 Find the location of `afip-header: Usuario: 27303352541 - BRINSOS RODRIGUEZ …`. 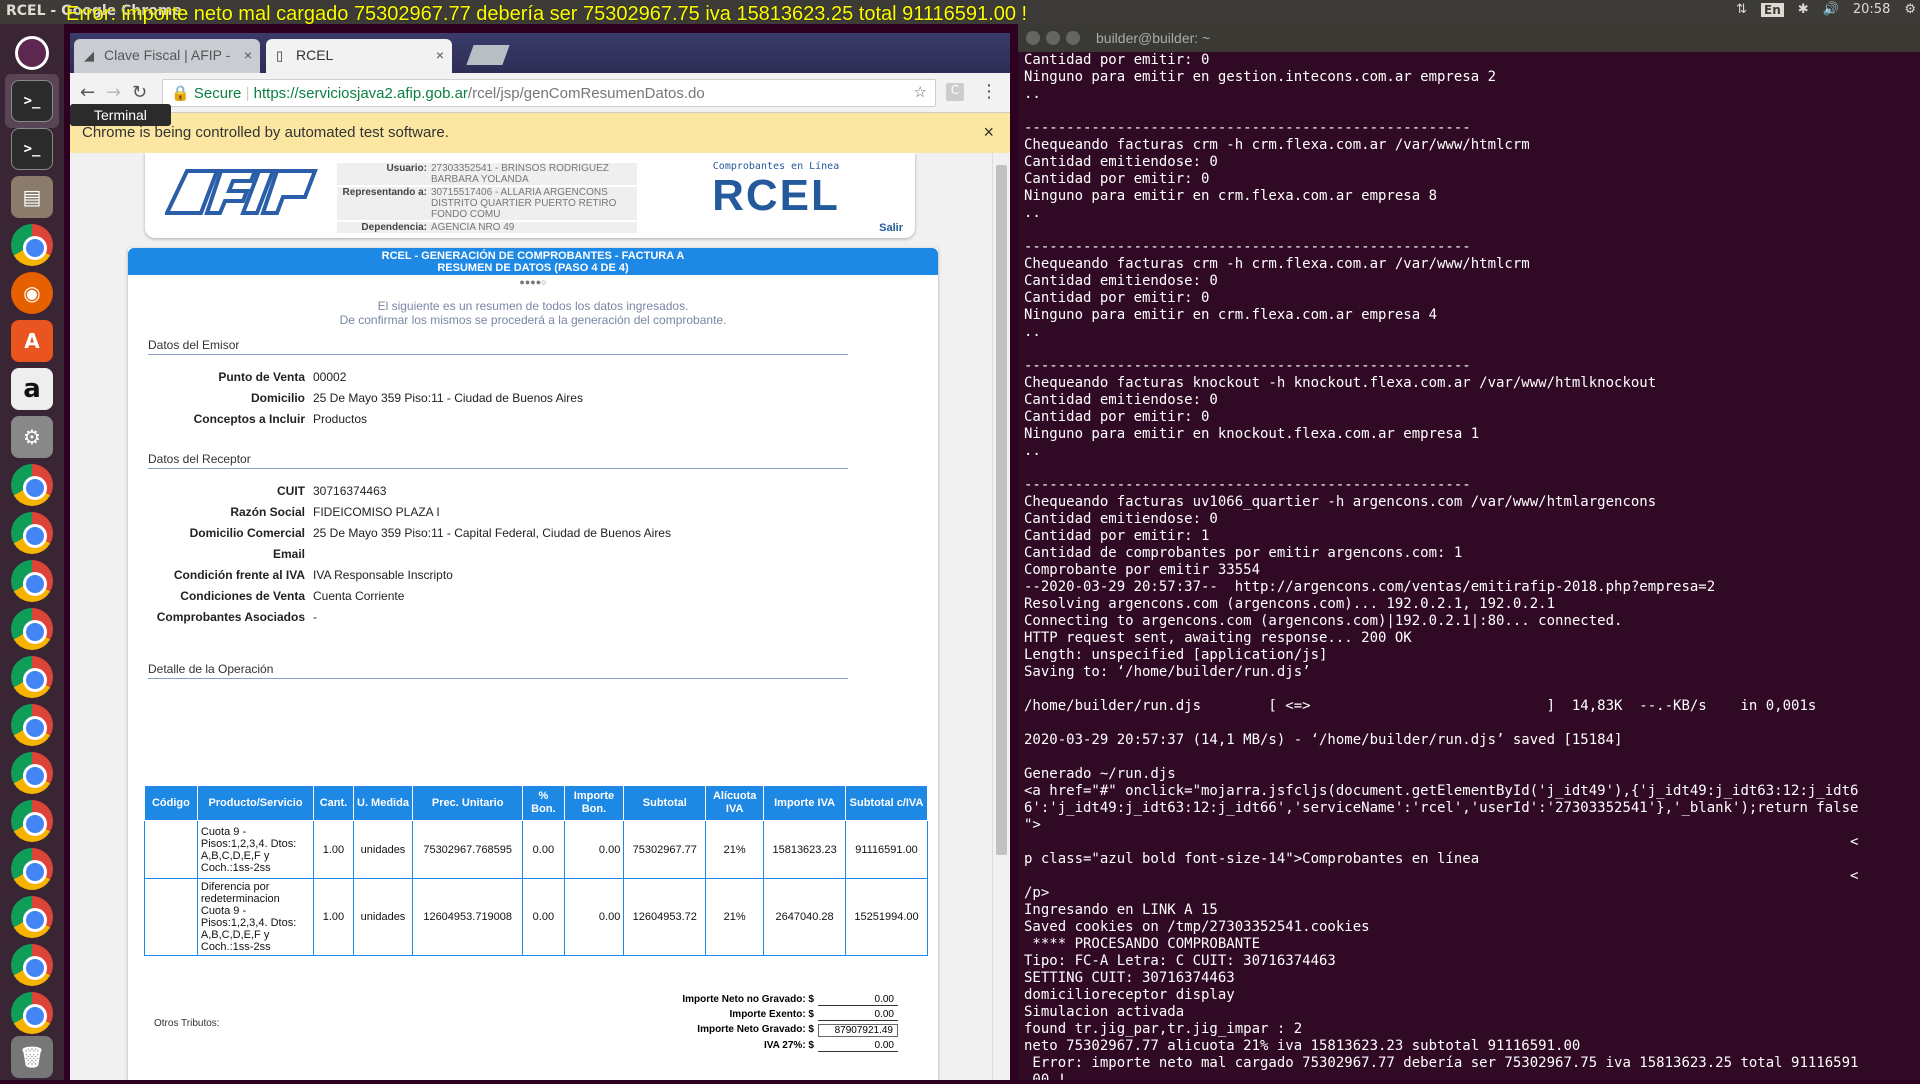

afip-header: Usuario: 27303352541 - BRINSOS RODRIGUEZ … is located at coordinates (530, 195).